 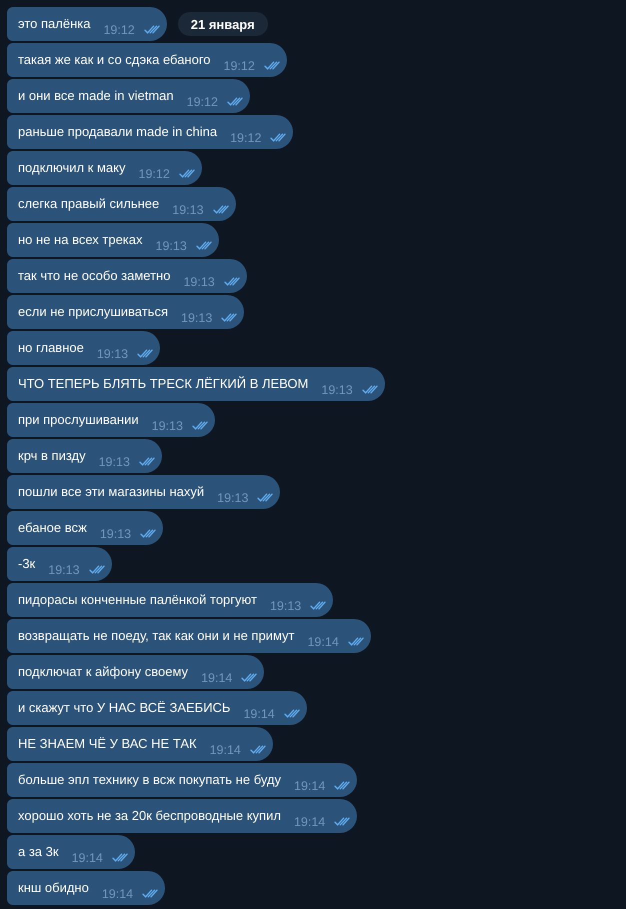 I want to click on message-text: подключил к маку, so click(x=72, y=168).